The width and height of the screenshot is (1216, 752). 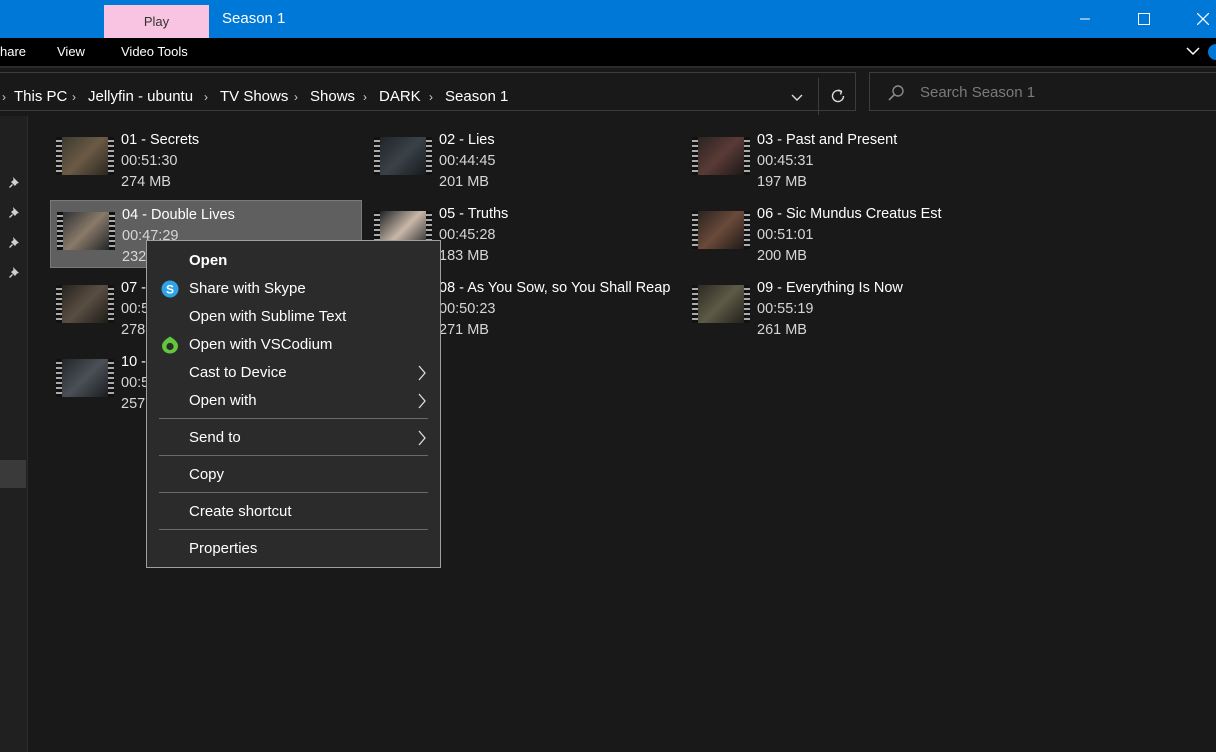 I want to click on file-name: 04 - Double Lives, so click(x=178, y=215).